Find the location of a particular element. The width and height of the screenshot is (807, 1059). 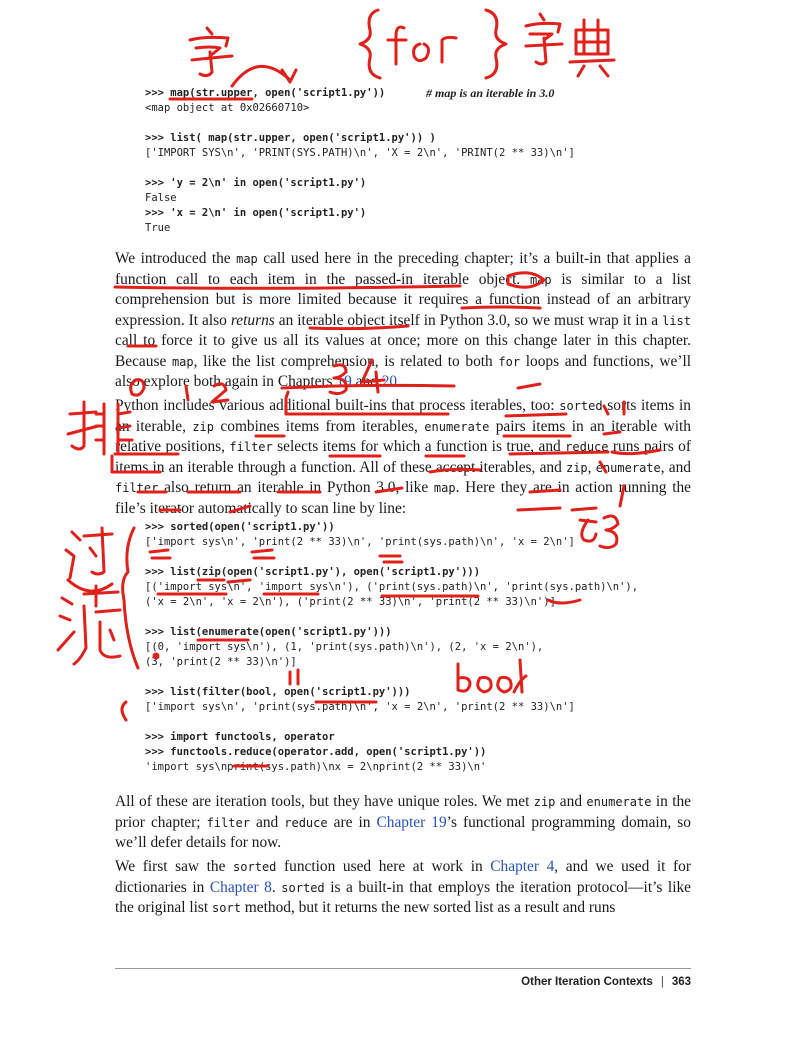

page-number: 363 is located at coordinates (681, 982).